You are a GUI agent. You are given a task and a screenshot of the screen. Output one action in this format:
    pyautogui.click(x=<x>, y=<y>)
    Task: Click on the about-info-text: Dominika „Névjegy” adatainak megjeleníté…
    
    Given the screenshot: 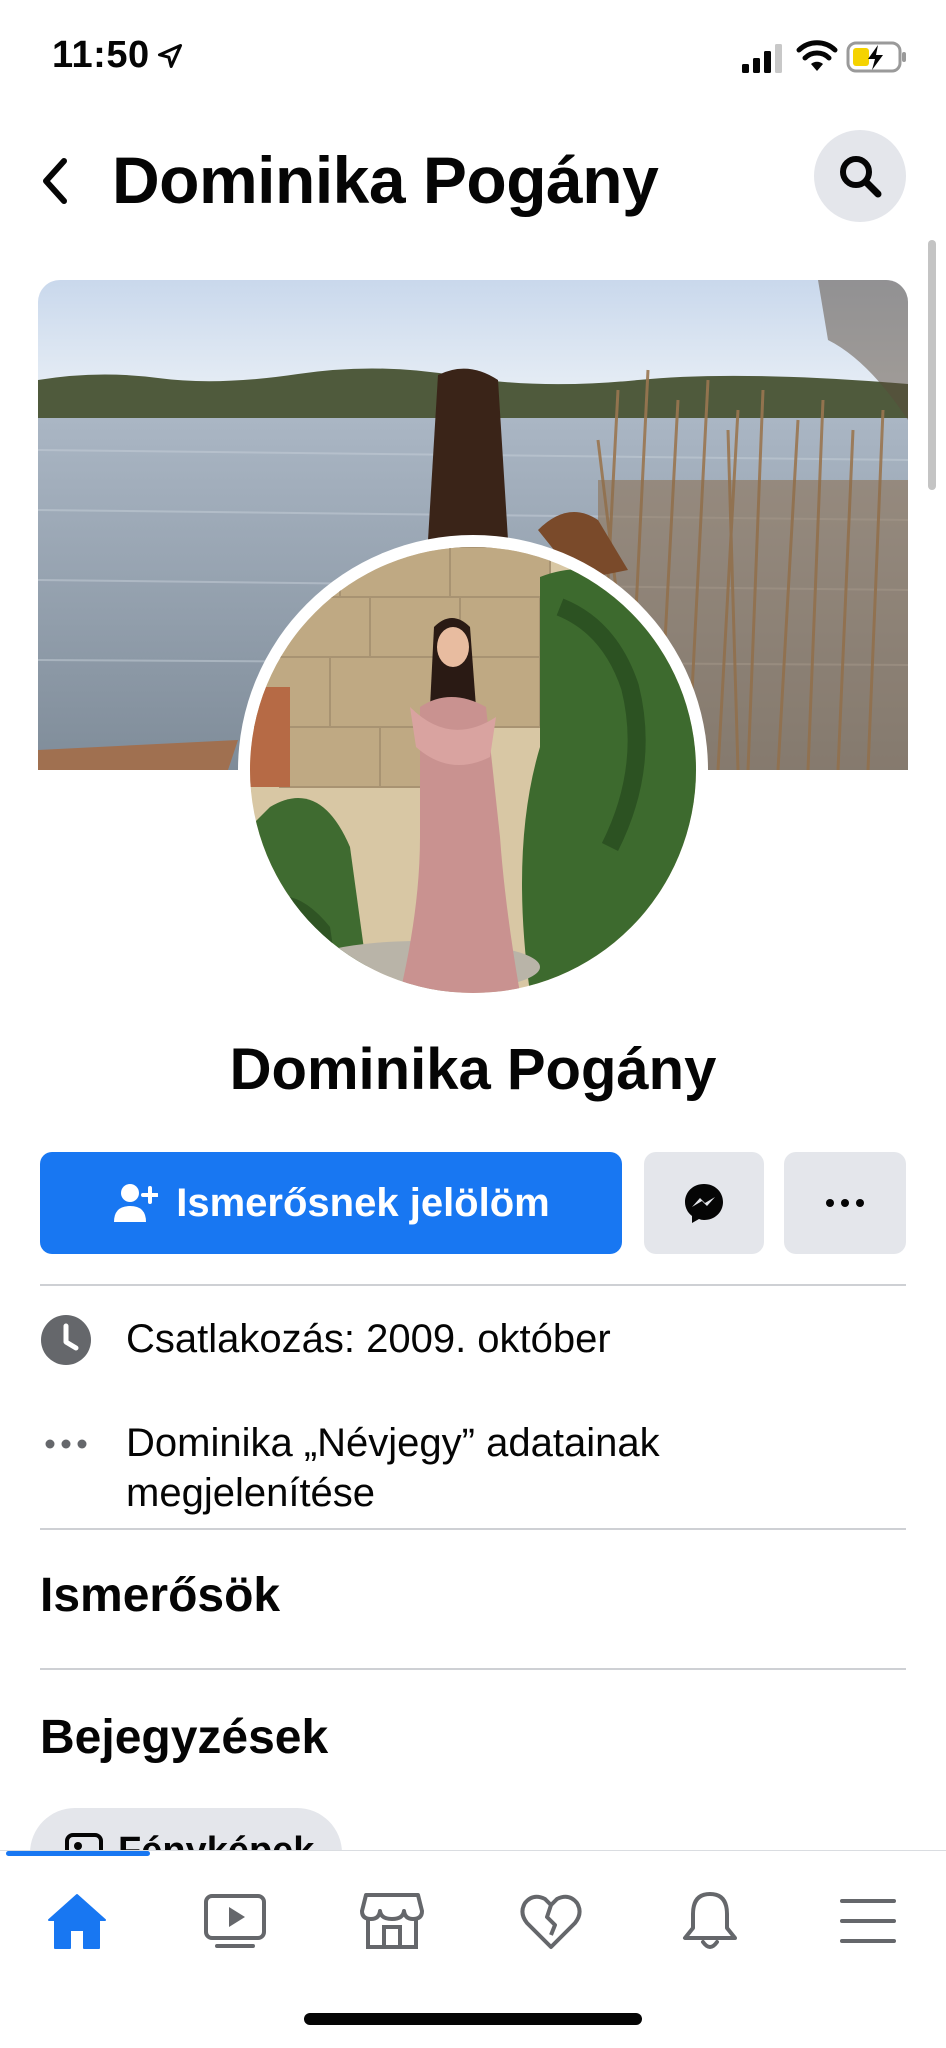 What is the action you would take?
    pyautogui.click(x=393, y=1468)
    